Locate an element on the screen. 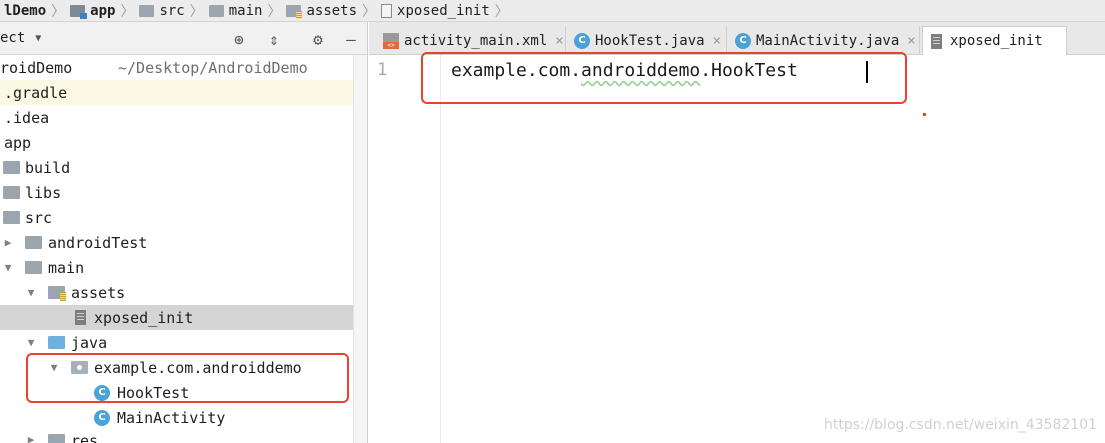 The image size is (1105, 443). tree-item-label: res is located at coordinates (85, 437).